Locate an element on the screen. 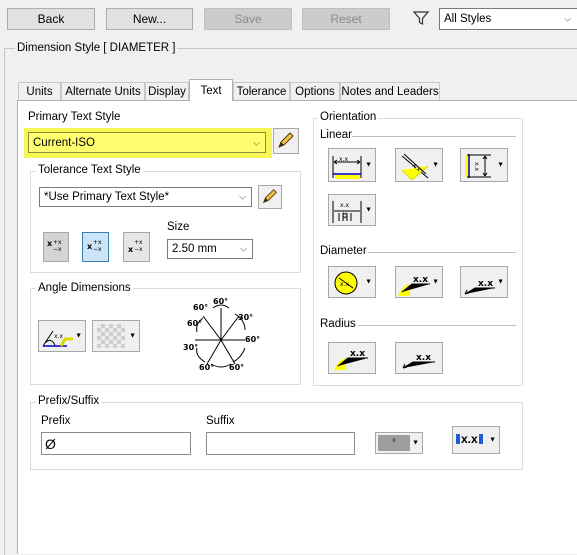  tolerance-stacked-left-button: x +x −x is located at coordinates (56, 247).